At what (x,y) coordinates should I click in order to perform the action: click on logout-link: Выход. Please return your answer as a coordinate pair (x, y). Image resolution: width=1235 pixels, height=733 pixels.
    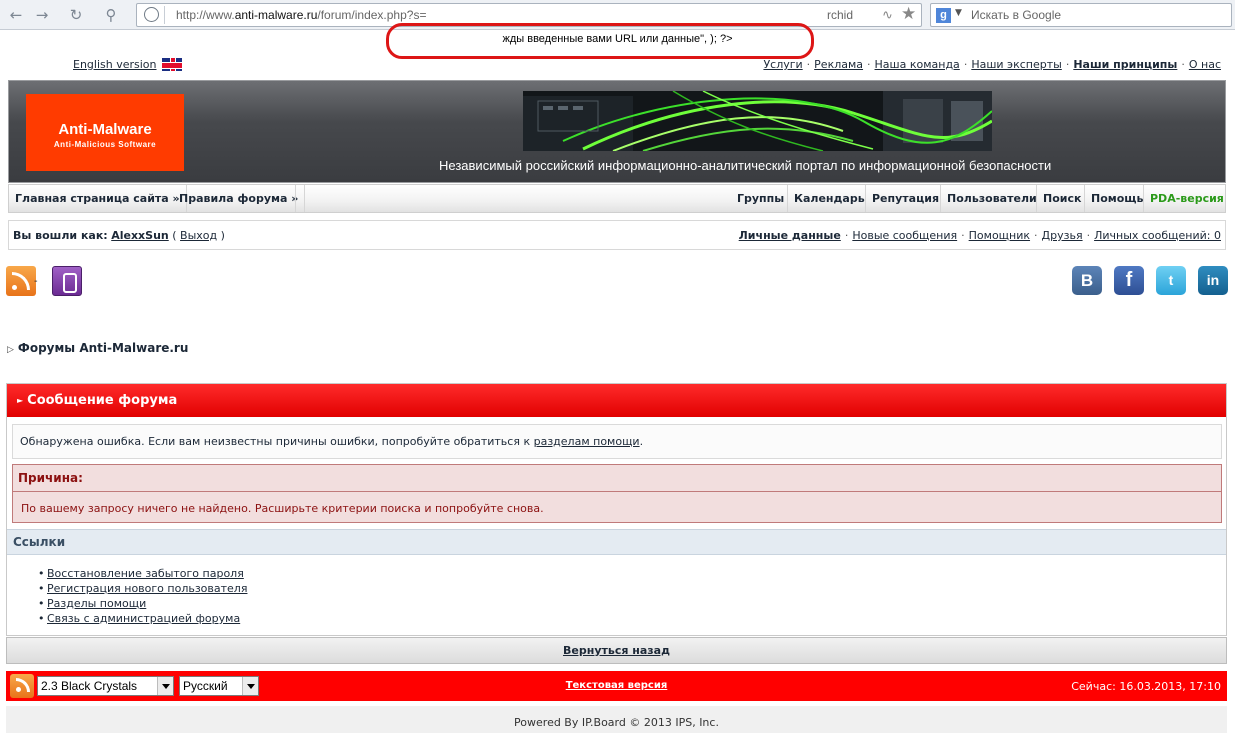
    Looking at the image, I should click on (198, 235).